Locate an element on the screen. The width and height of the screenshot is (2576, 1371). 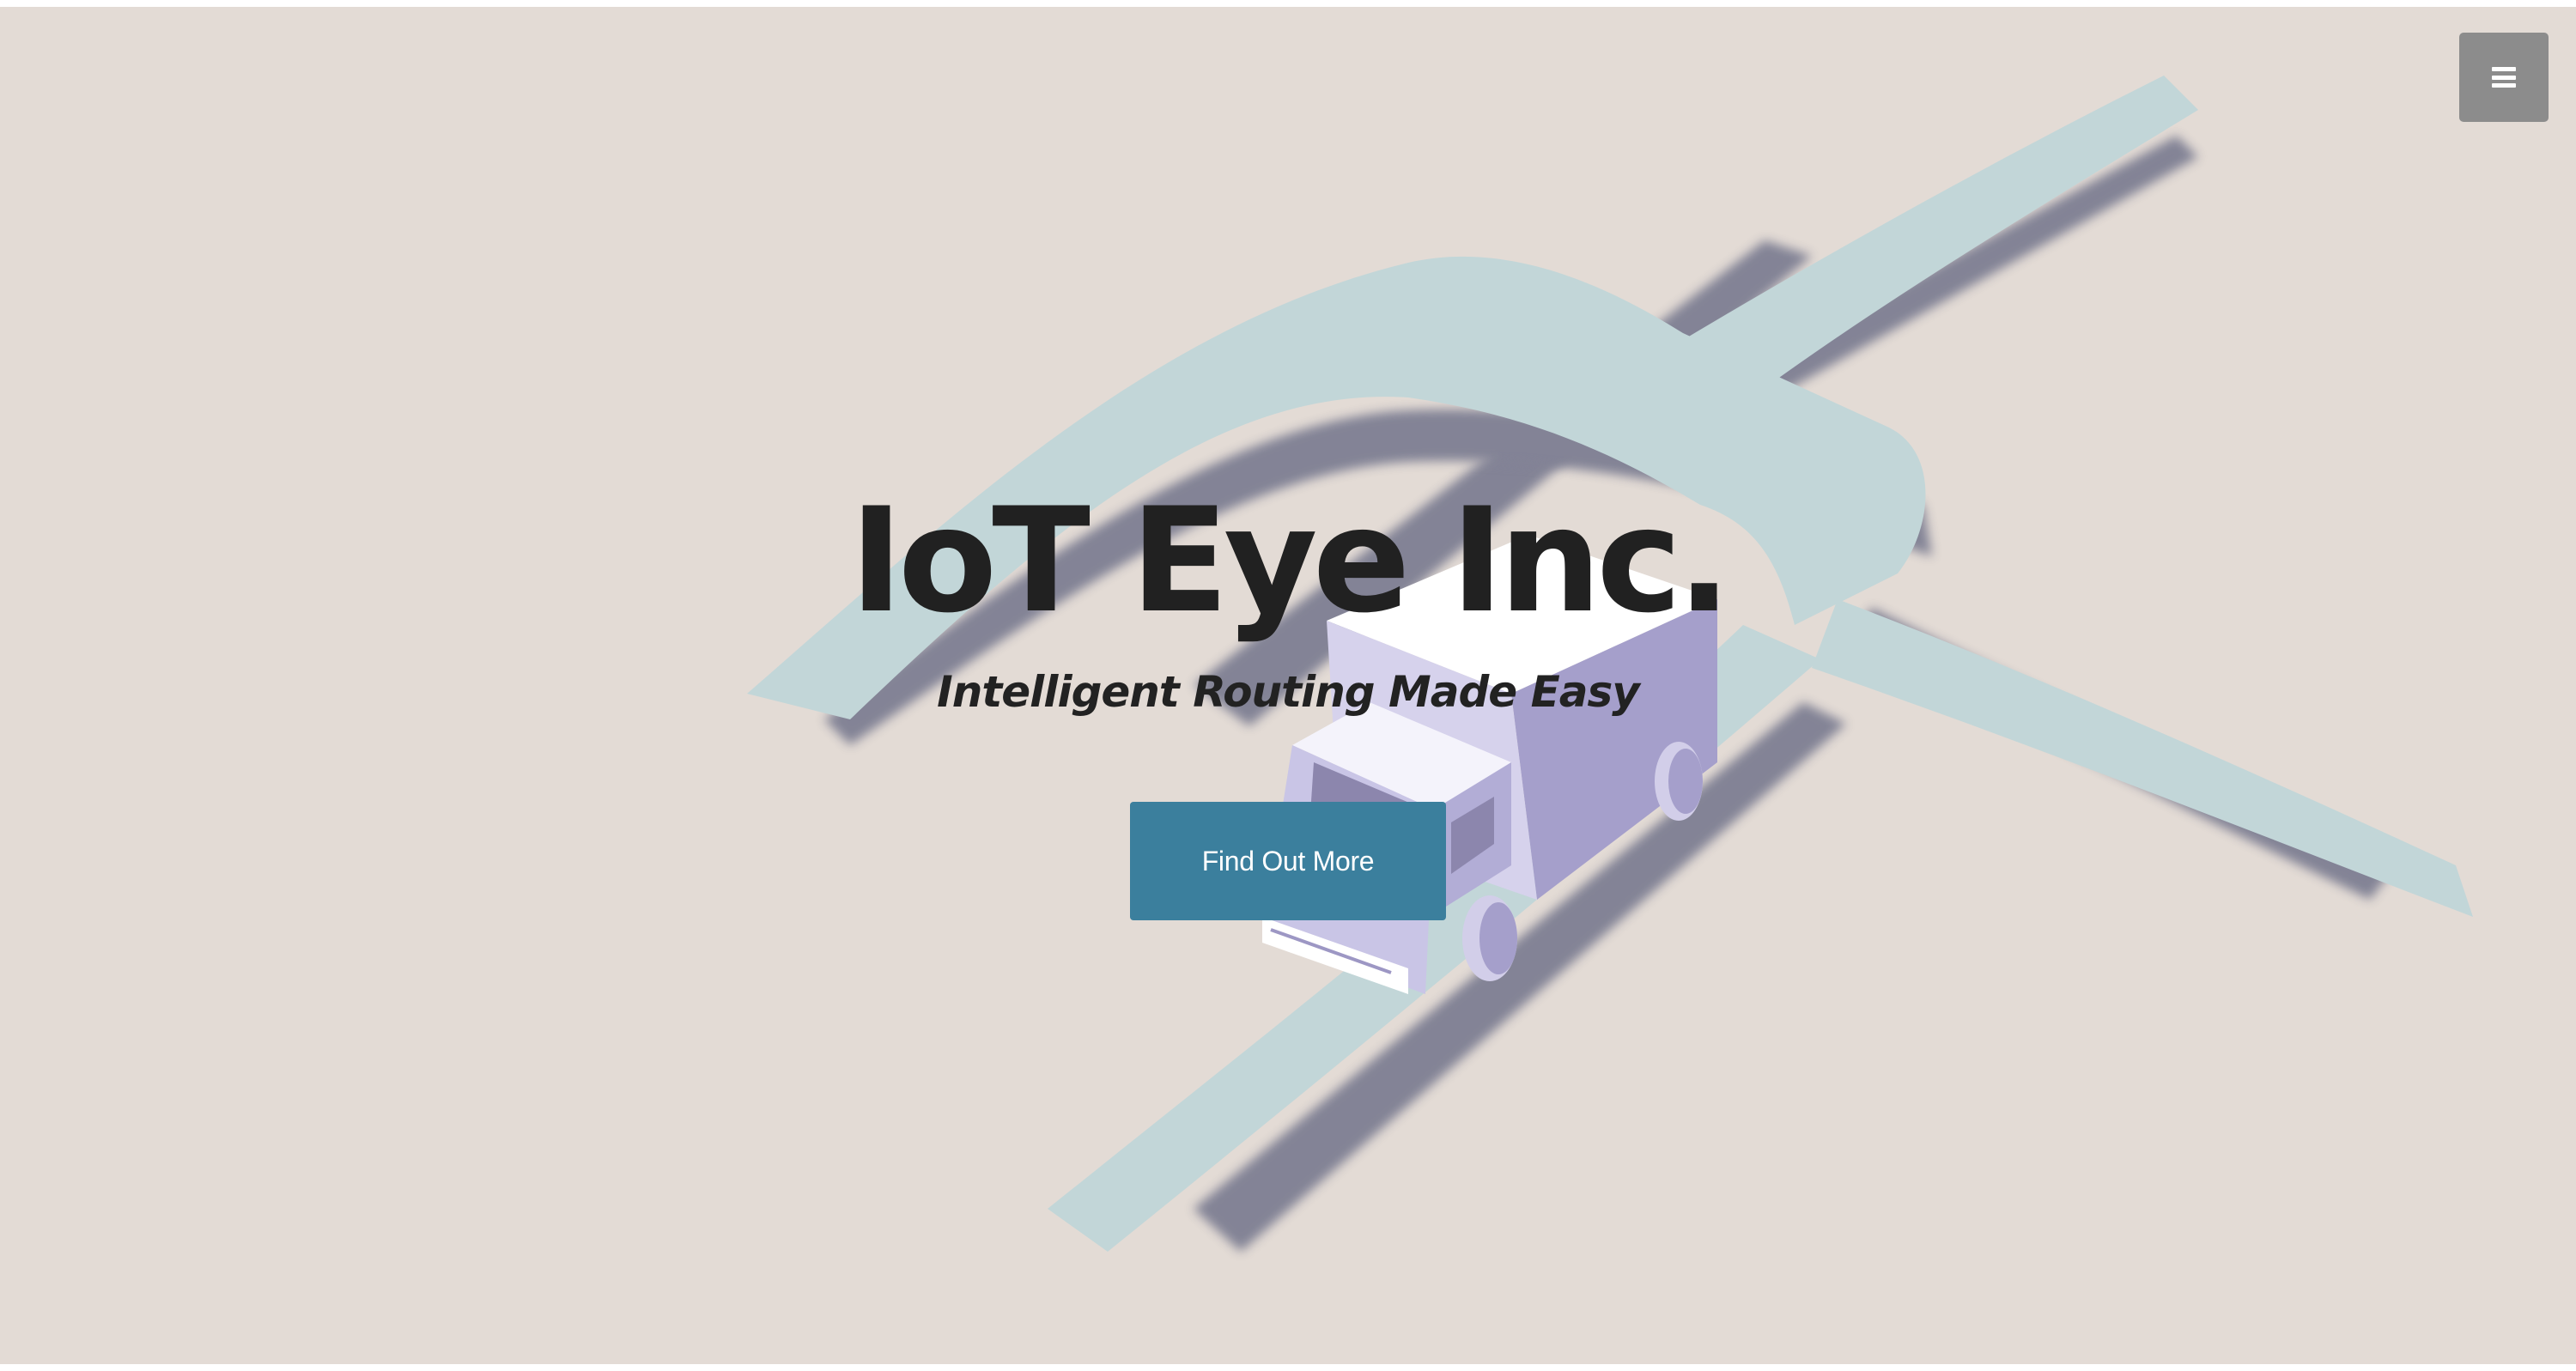
menu-toggle-button is located at coordinates (2504, 77).